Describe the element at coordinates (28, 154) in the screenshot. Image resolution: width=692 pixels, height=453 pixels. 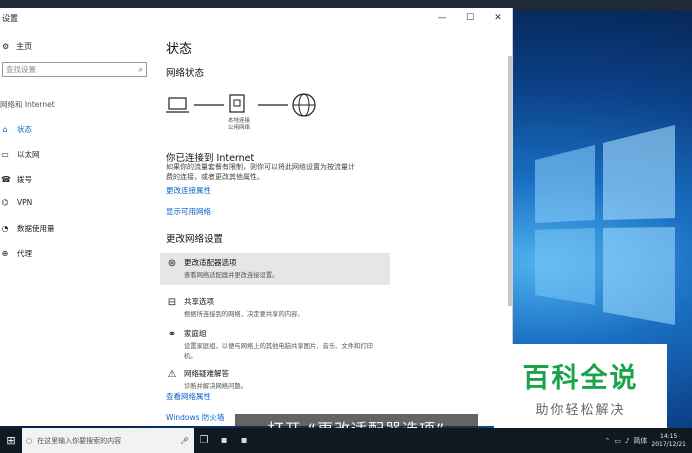
I see `sidebar-item-label: 以太网` at that location.